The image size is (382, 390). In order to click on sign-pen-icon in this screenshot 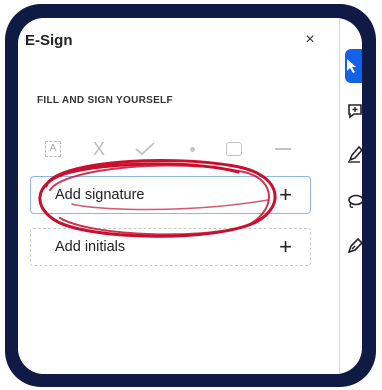, I will do `click(354, 245)`.